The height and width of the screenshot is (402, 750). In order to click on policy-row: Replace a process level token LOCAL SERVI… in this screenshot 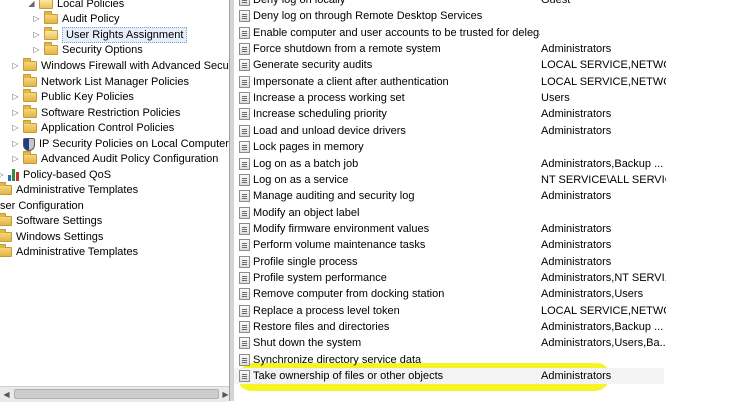, I will do `click(492, 311)`.